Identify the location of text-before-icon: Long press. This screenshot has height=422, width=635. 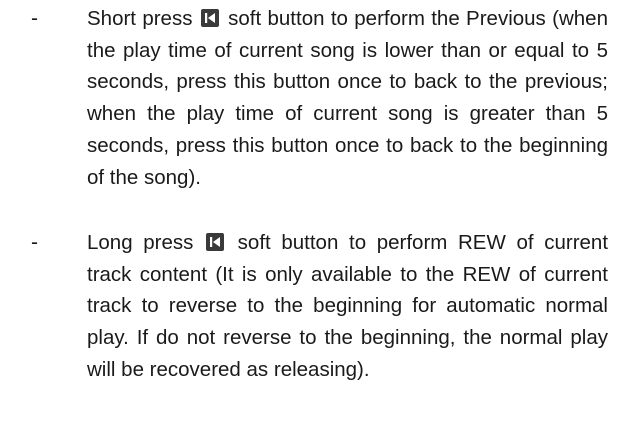
(146, 242).